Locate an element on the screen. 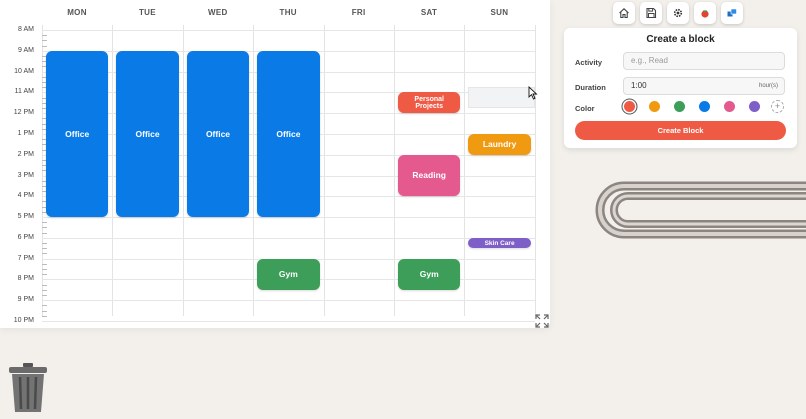  hour-label: 4 PM is located at coordinates (25, 196).